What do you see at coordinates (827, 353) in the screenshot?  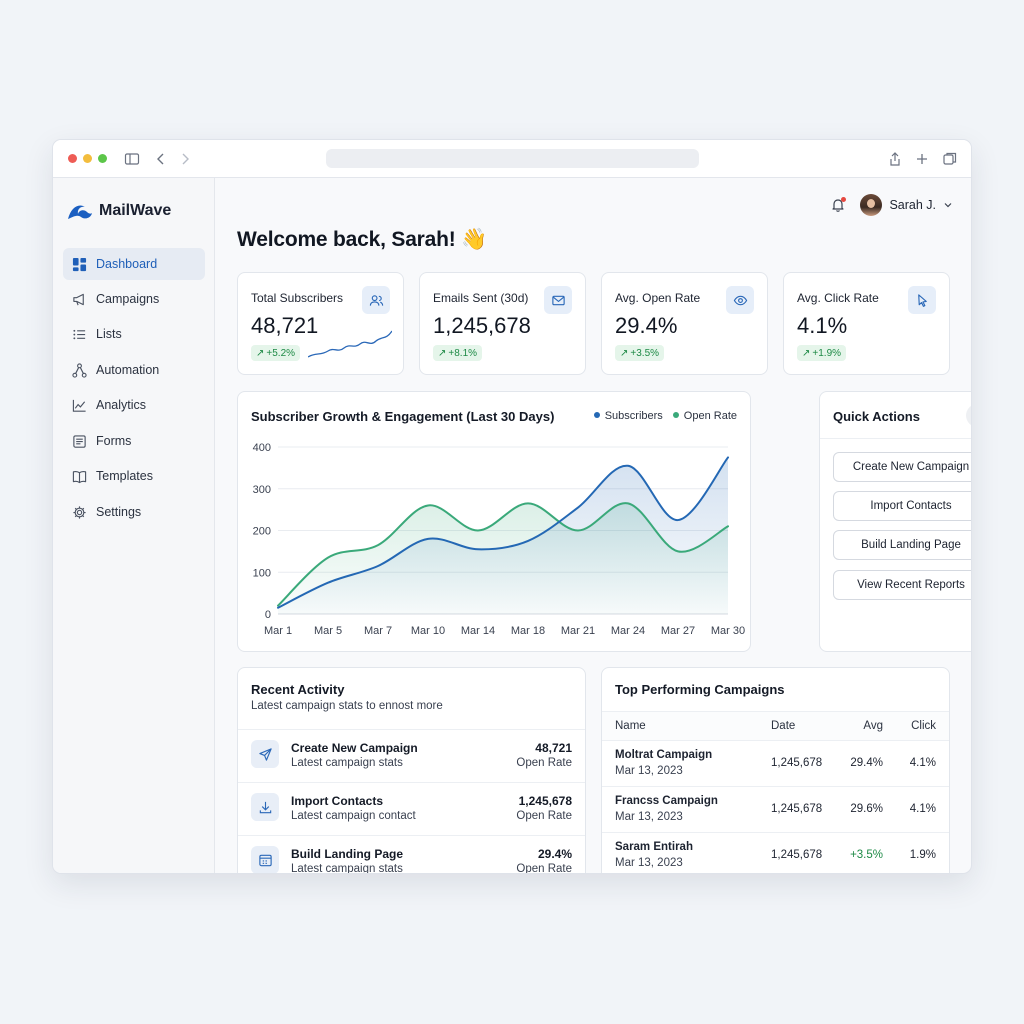 I see `stat-change: +1.9%` at bounding box center [827, 353].